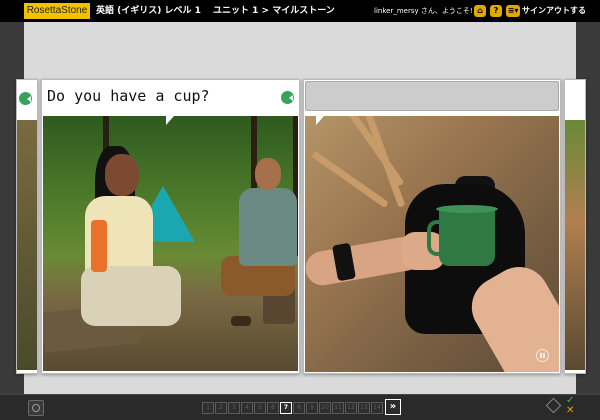  What do you see at coordinates (247, 408) in the screenshot?
I see `page-4: 4` at bounding box center [247, 408].